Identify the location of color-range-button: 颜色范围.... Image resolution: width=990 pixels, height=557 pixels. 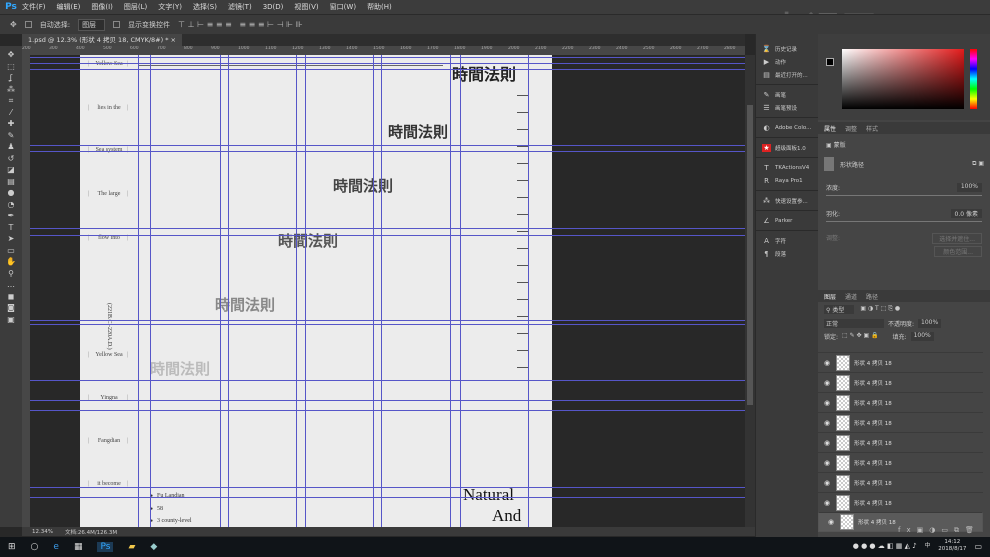
(958, 251).